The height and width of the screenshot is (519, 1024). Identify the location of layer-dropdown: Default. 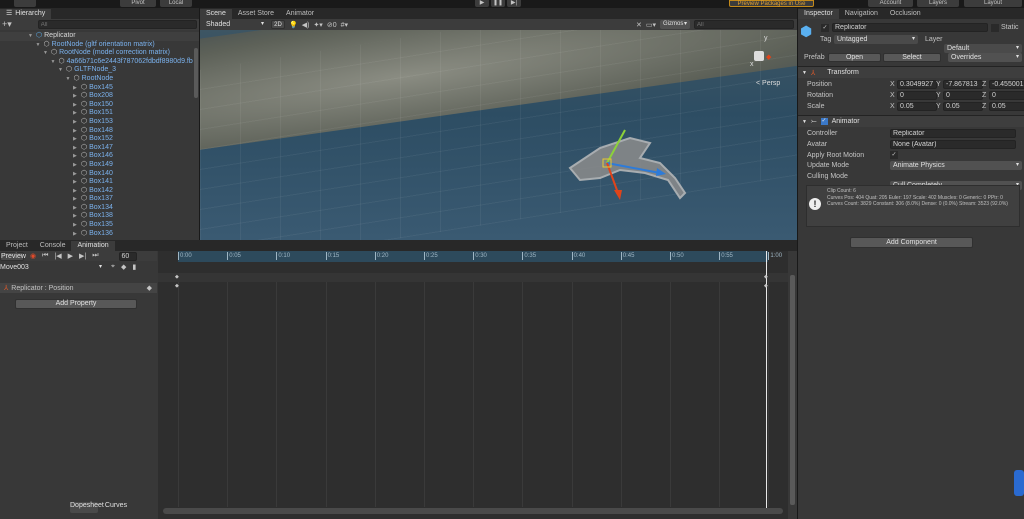
(983, 48).